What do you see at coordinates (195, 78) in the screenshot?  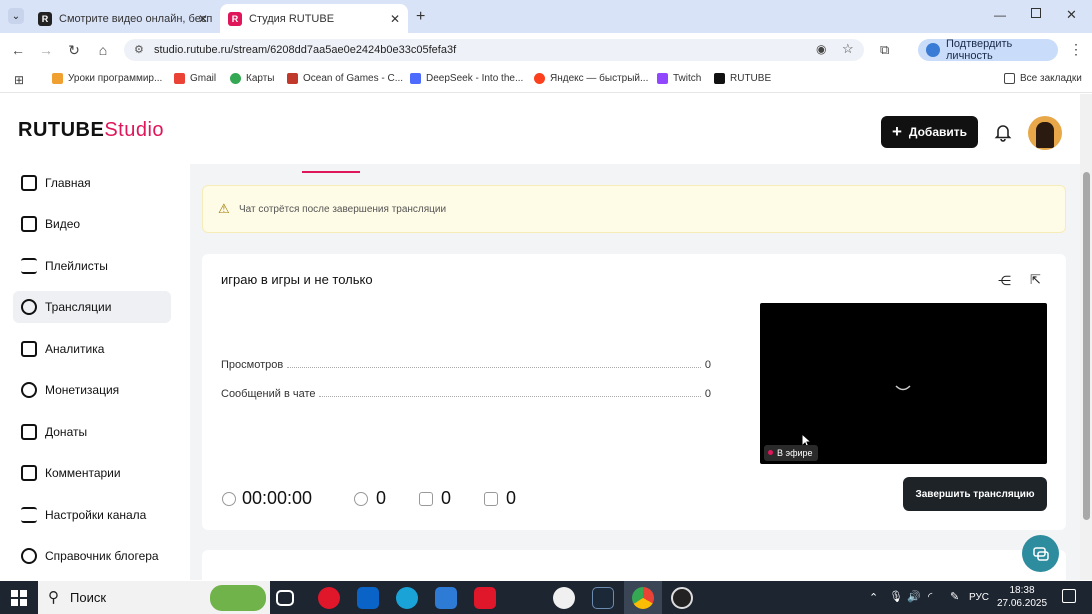 I see `bookmark-item: Gmail` at bounding box center [195, 78].